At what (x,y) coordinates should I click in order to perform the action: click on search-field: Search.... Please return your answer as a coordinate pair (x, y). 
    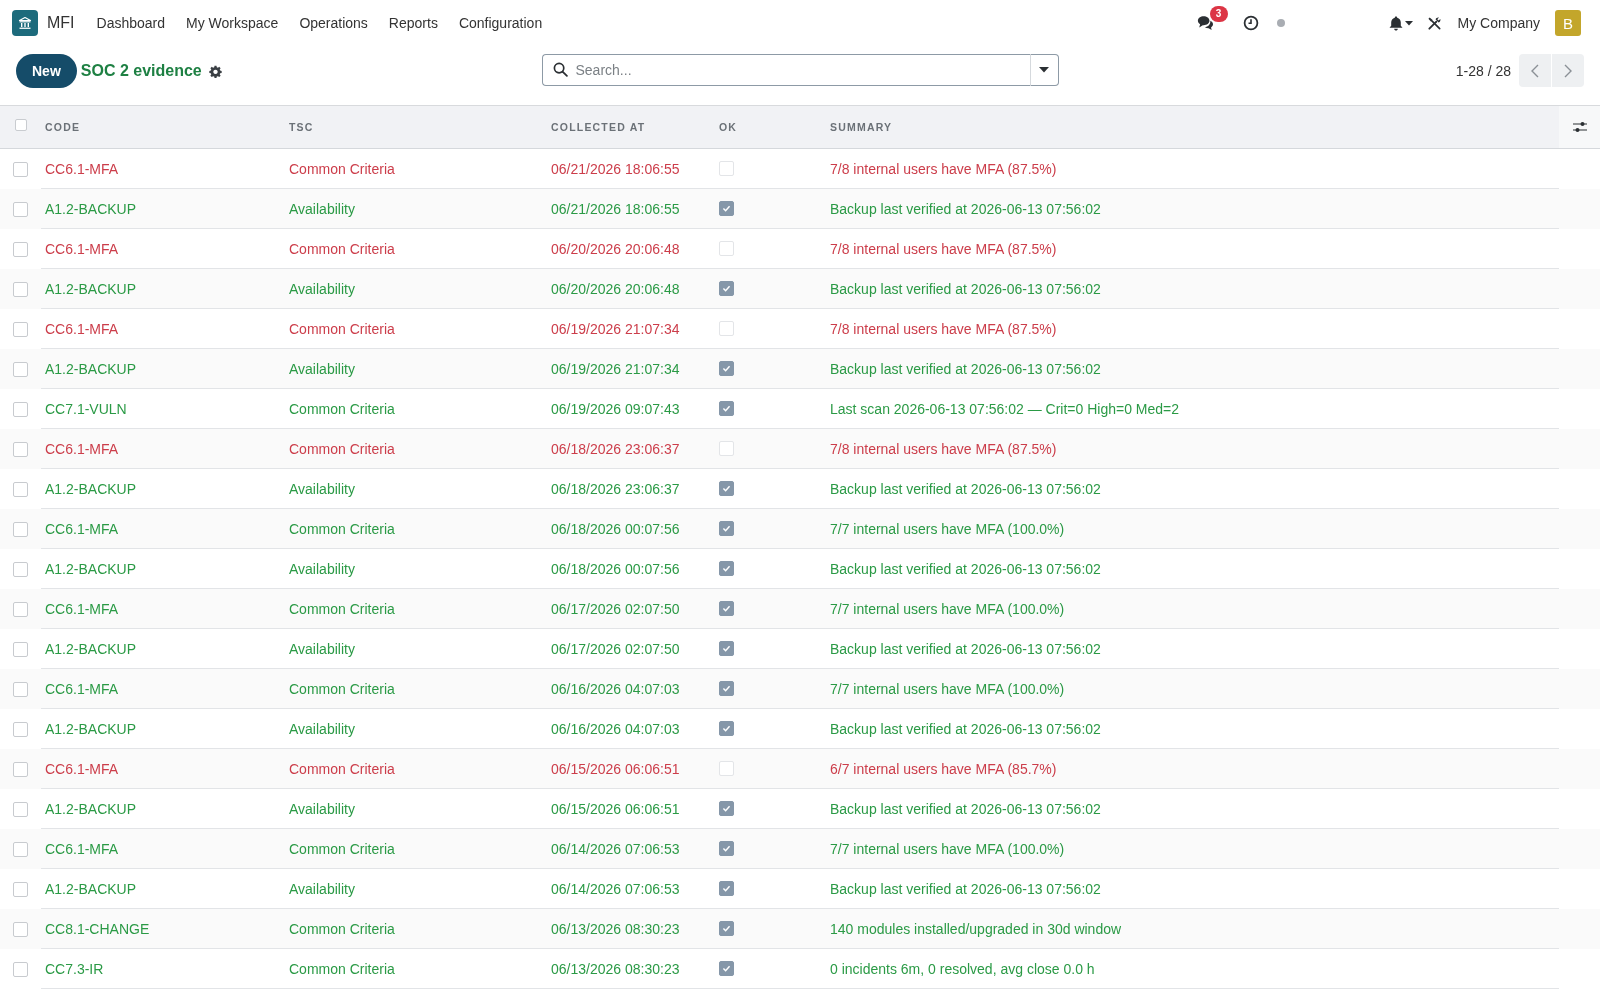
    Looking at the image, I should click on (785, 70).